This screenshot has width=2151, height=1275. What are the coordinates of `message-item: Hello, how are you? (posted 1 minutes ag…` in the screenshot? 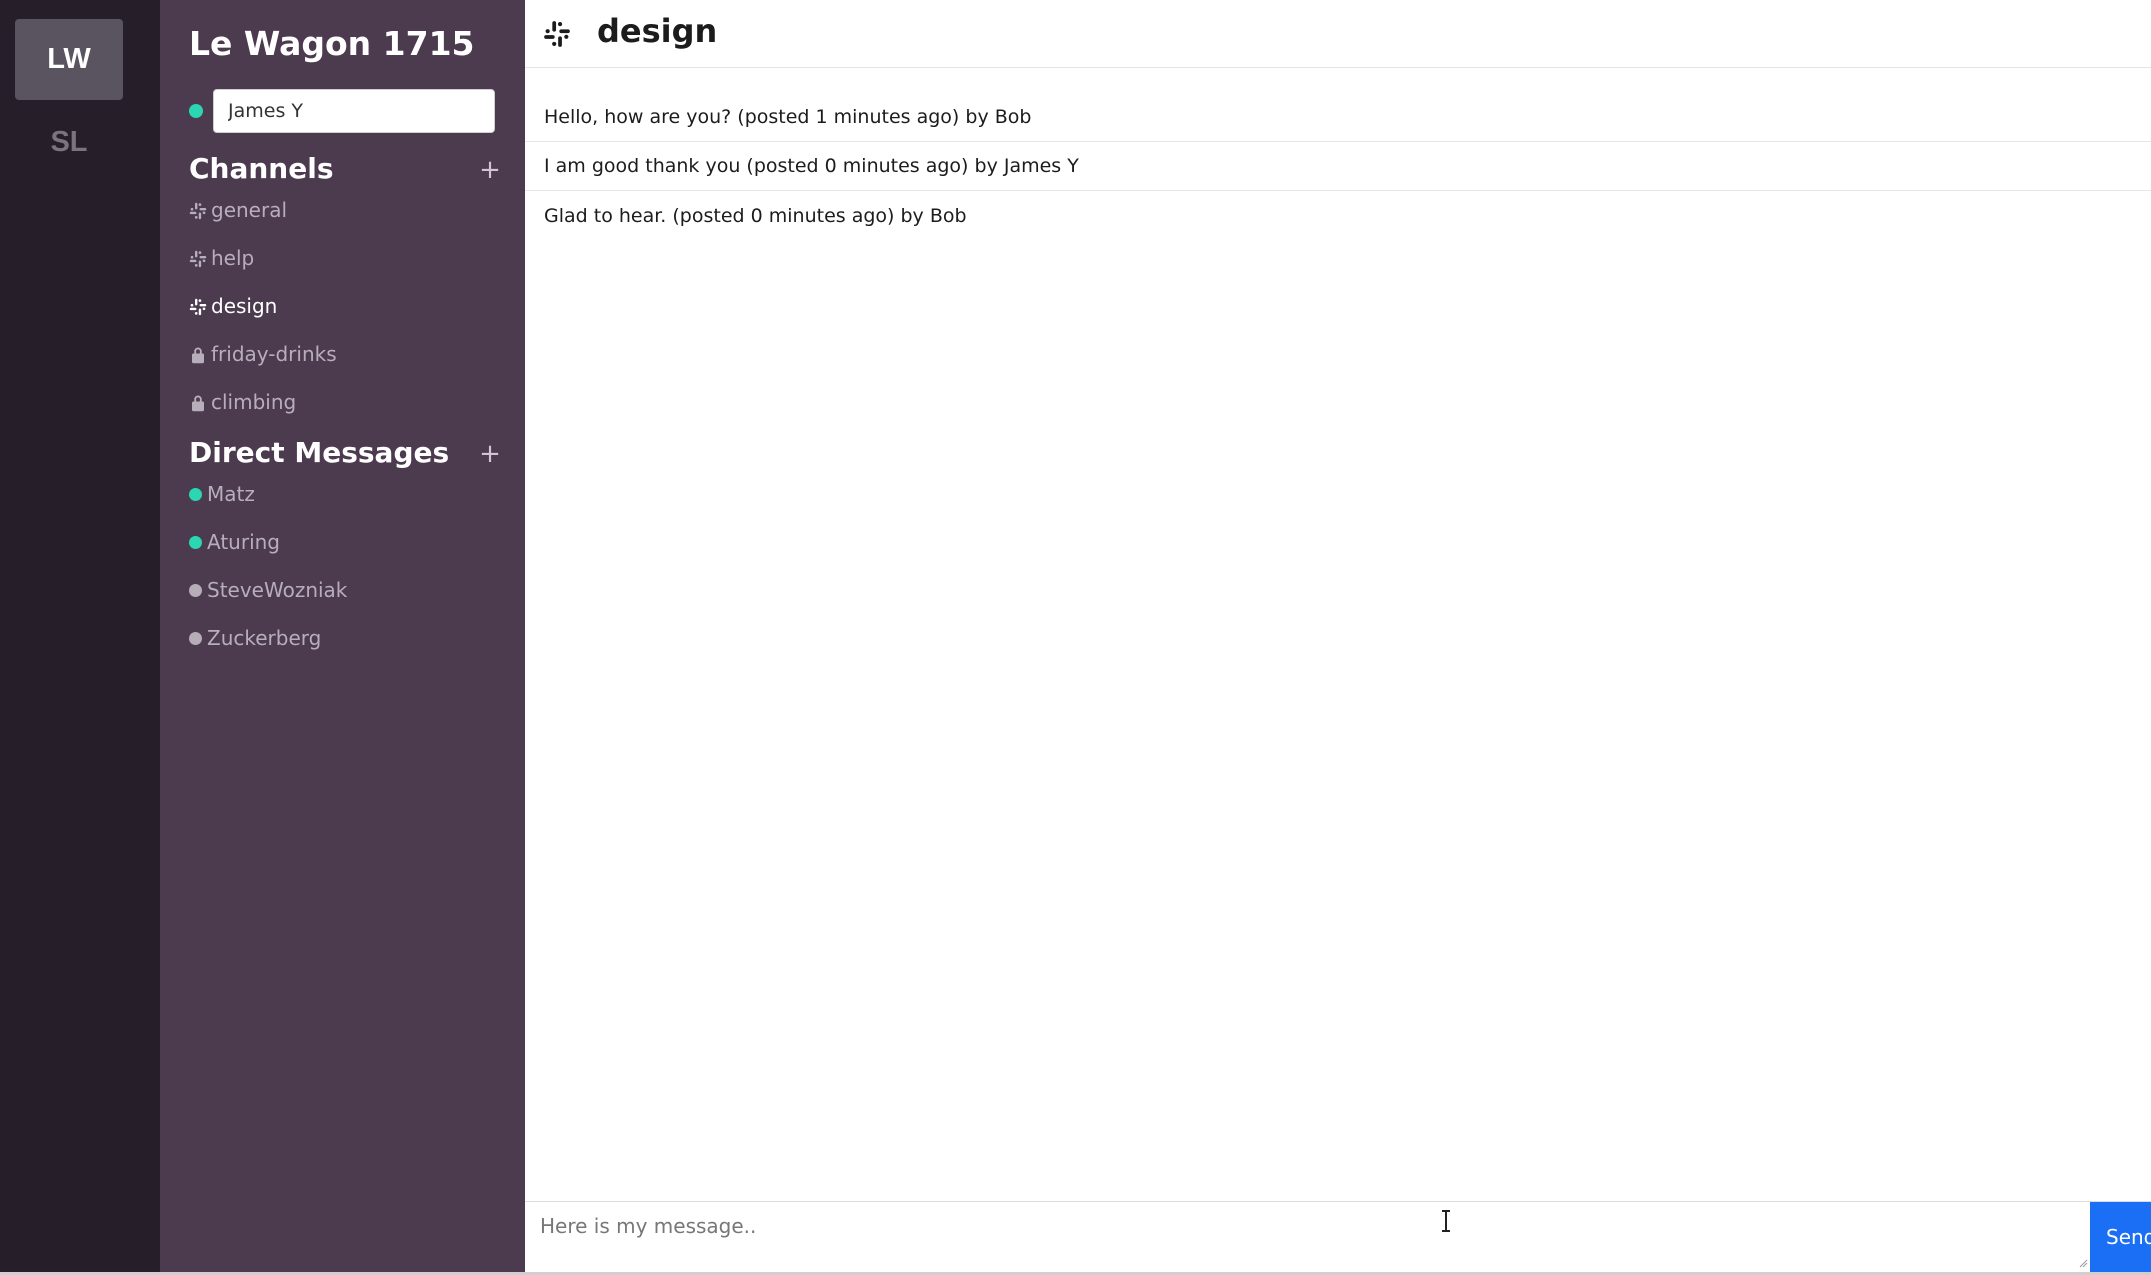 It's located at (1338, 117).